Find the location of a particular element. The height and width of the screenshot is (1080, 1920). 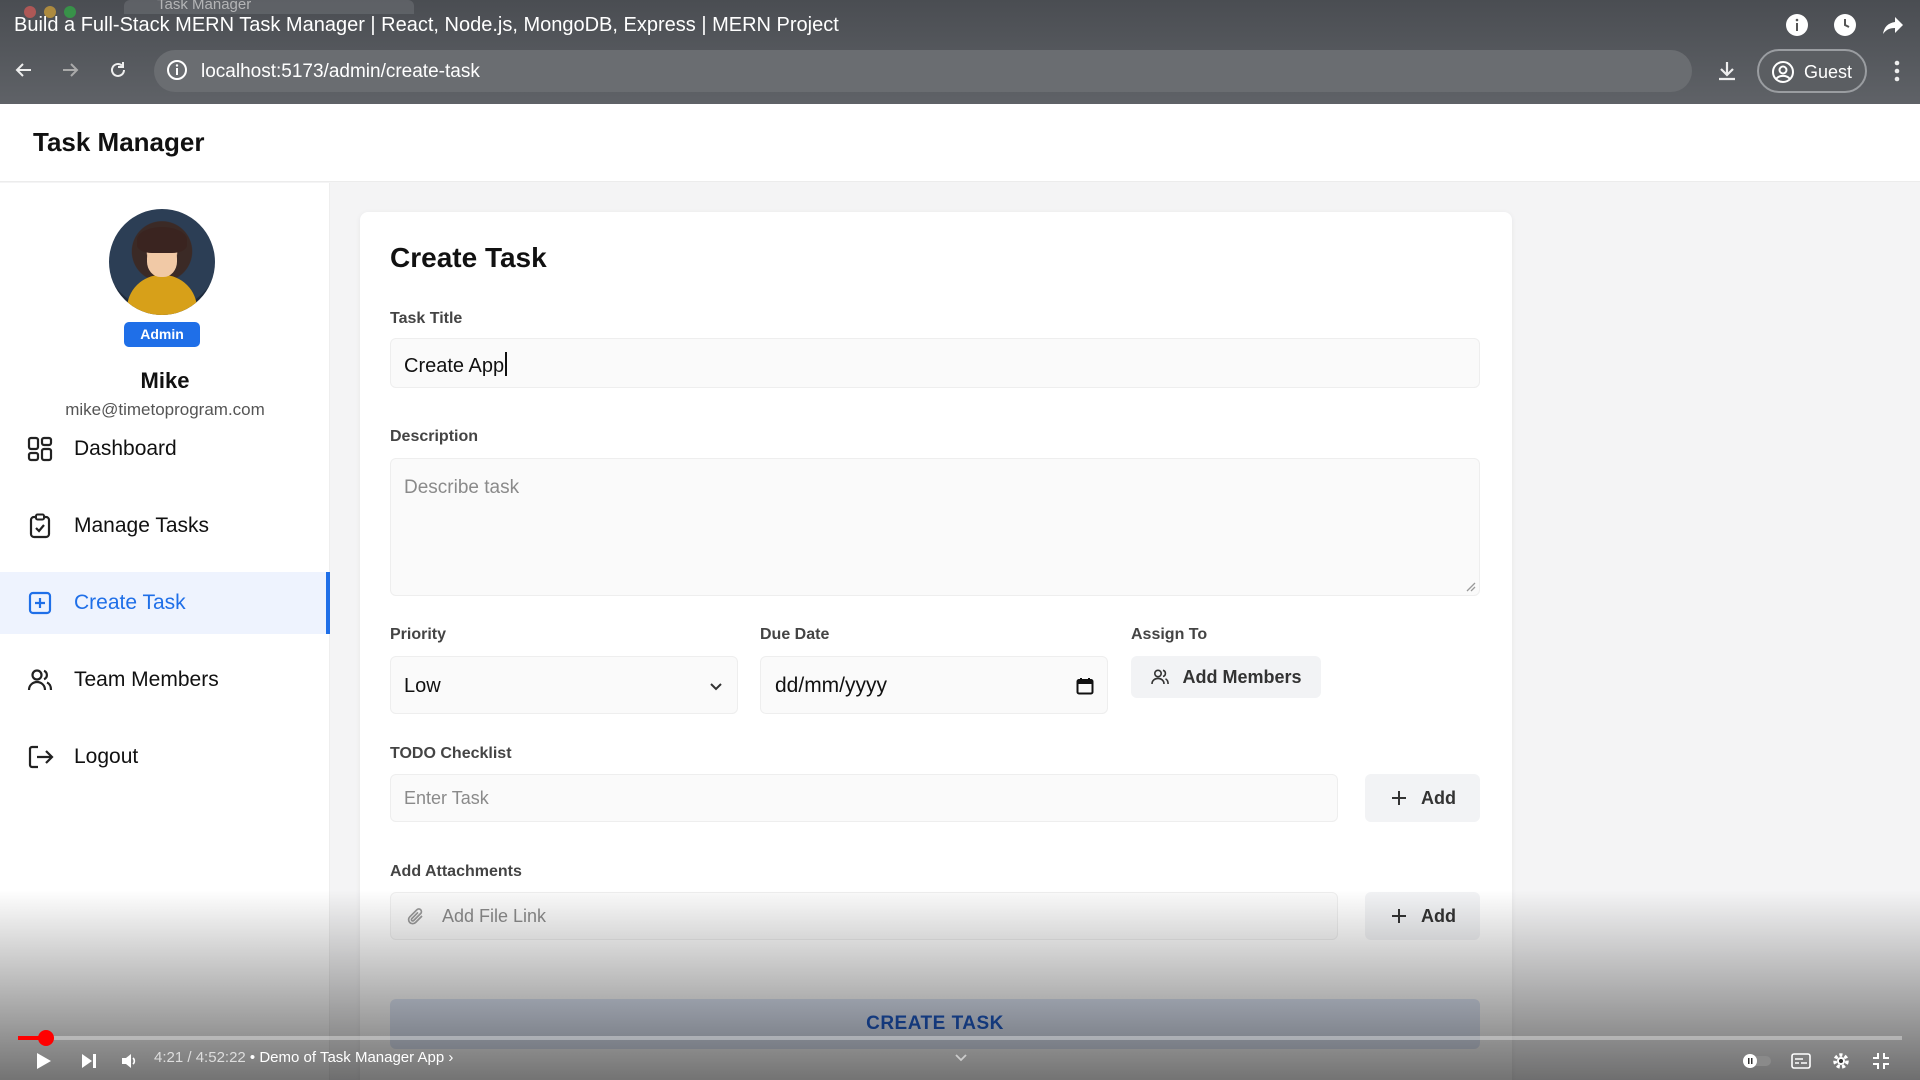

due-date-label: Due Date is located at coordinates (795, 634).